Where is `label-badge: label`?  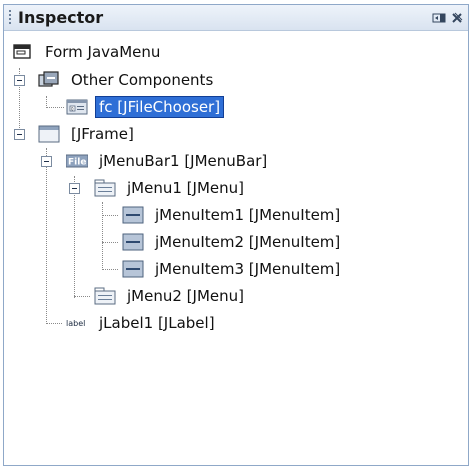 label-badge: label is located at coordinates (75, 323).